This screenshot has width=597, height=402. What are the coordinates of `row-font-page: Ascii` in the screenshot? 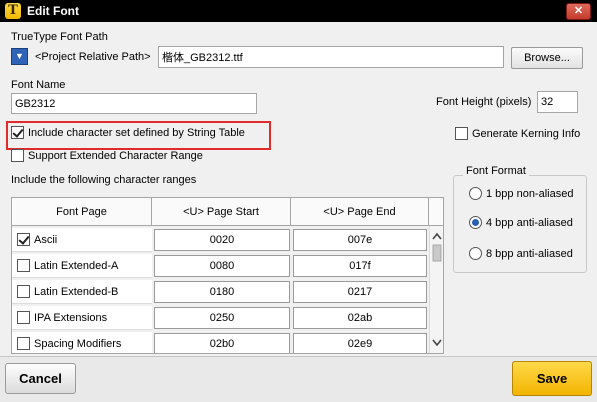 It's located at (46, 239).